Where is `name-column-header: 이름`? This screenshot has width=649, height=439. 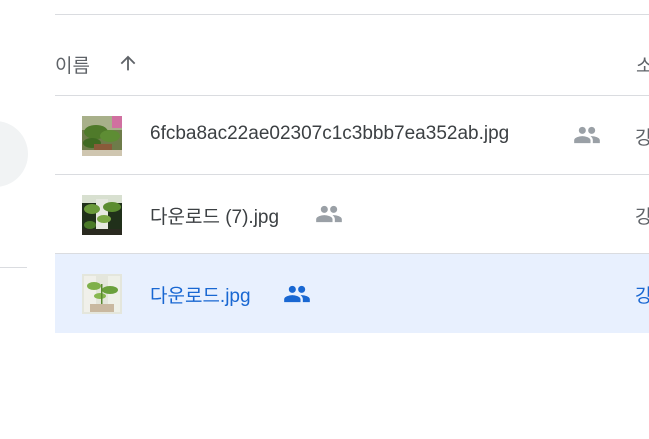 name-column-header: 이름 is located at coordinates (72, 64).